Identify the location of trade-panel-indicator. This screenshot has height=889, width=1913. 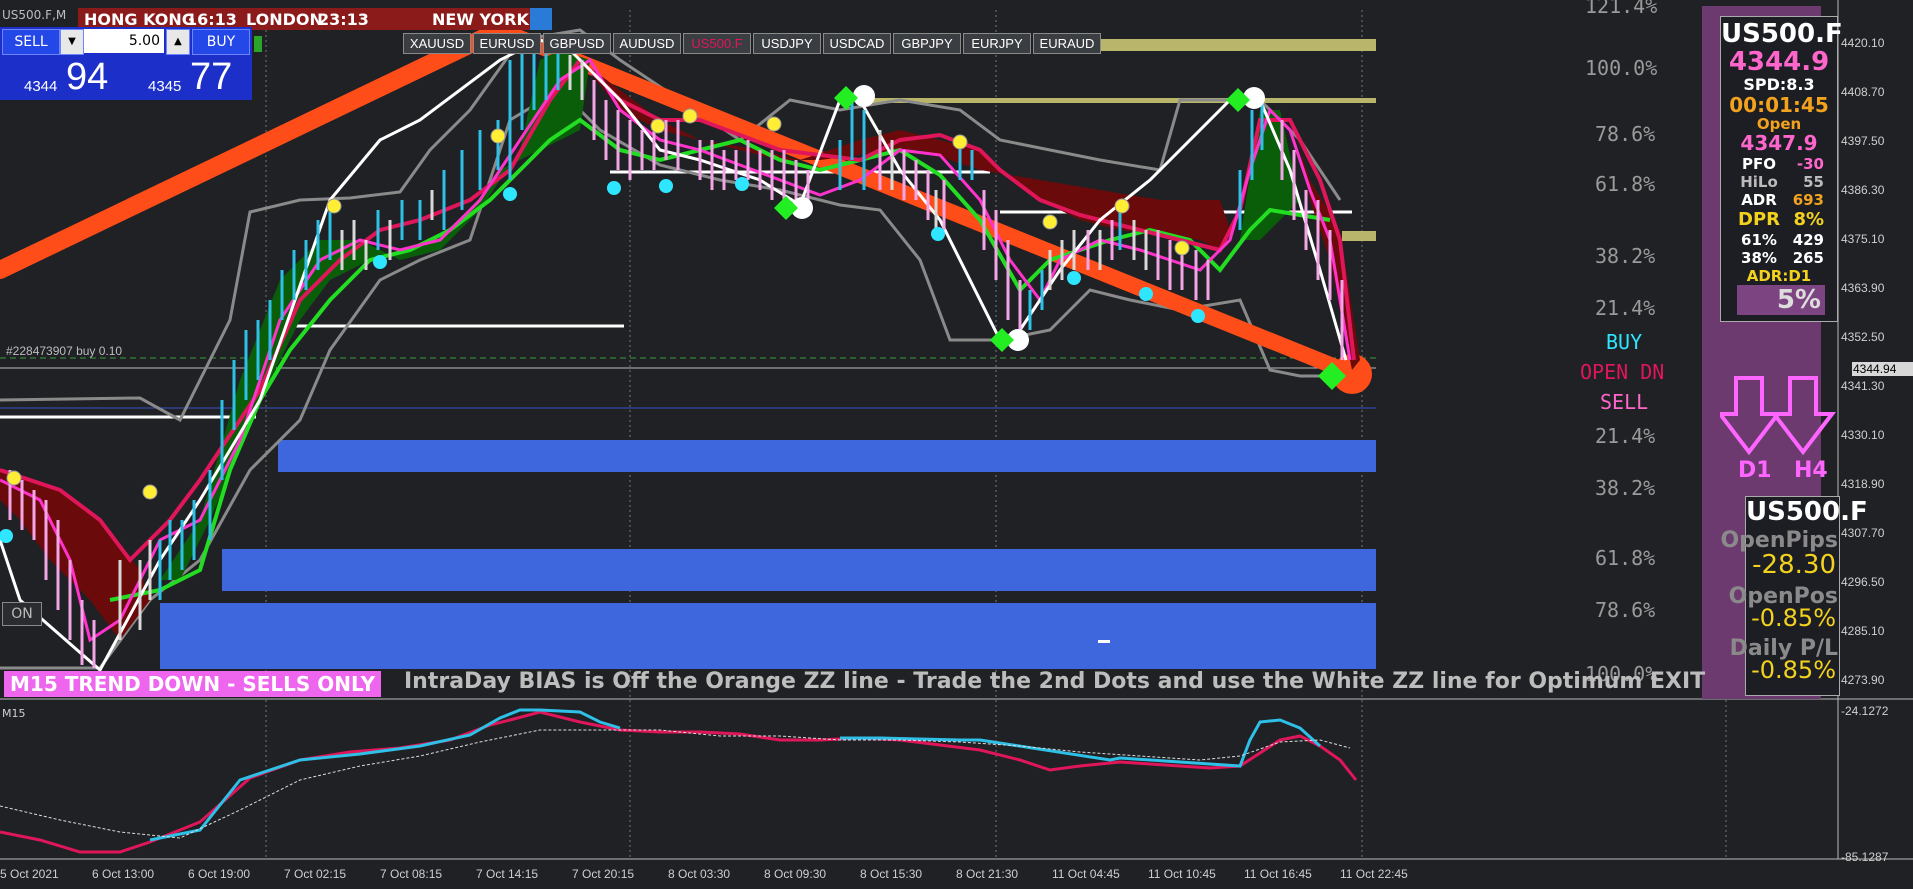
(258, 44).